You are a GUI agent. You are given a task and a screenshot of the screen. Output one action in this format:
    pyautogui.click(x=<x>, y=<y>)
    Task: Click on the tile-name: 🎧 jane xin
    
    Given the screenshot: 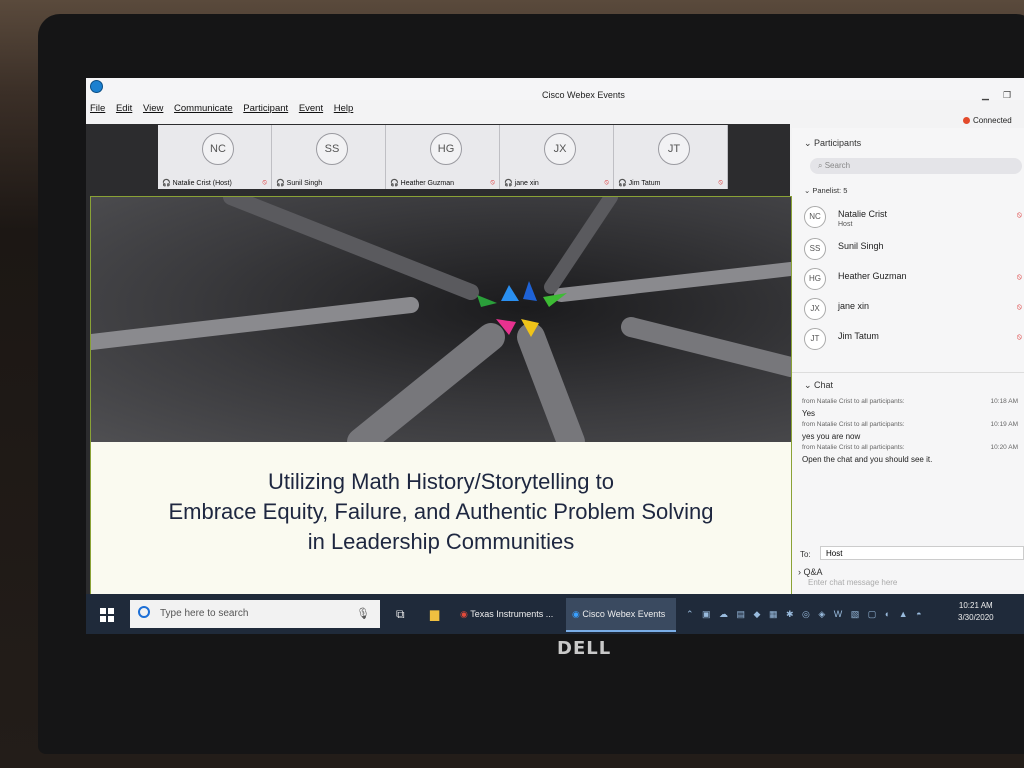 What is the action you would take?
    pyautogui.click(x=521, y=183)
    